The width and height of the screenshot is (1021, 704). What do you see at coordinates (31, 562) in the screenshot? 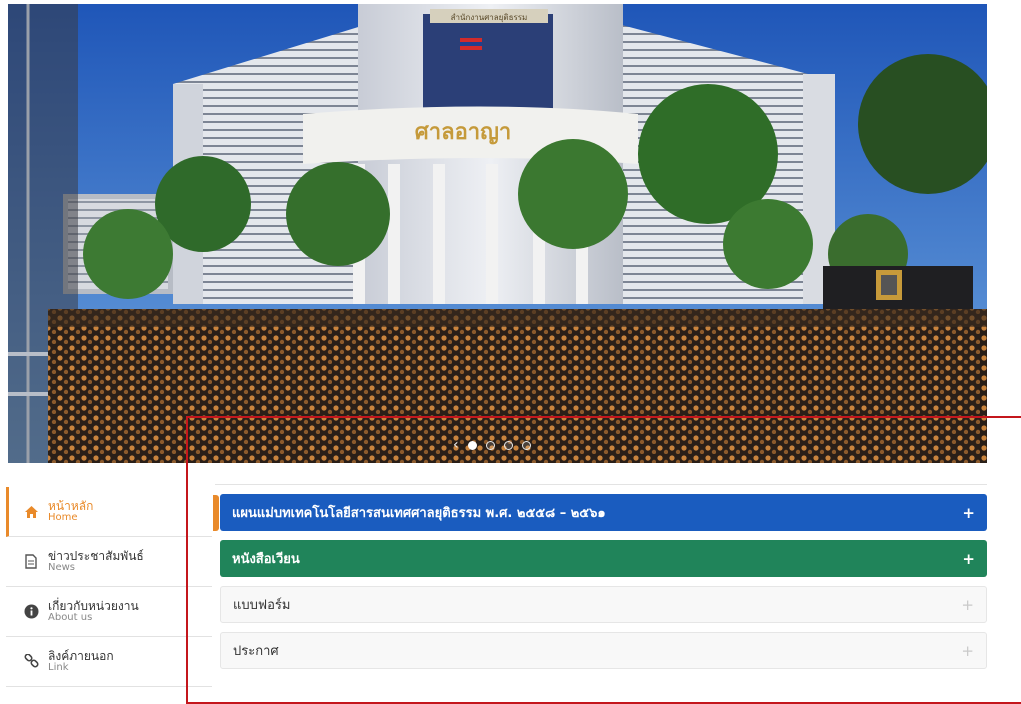
I see `document-icon` at bounding box center [31, 562].